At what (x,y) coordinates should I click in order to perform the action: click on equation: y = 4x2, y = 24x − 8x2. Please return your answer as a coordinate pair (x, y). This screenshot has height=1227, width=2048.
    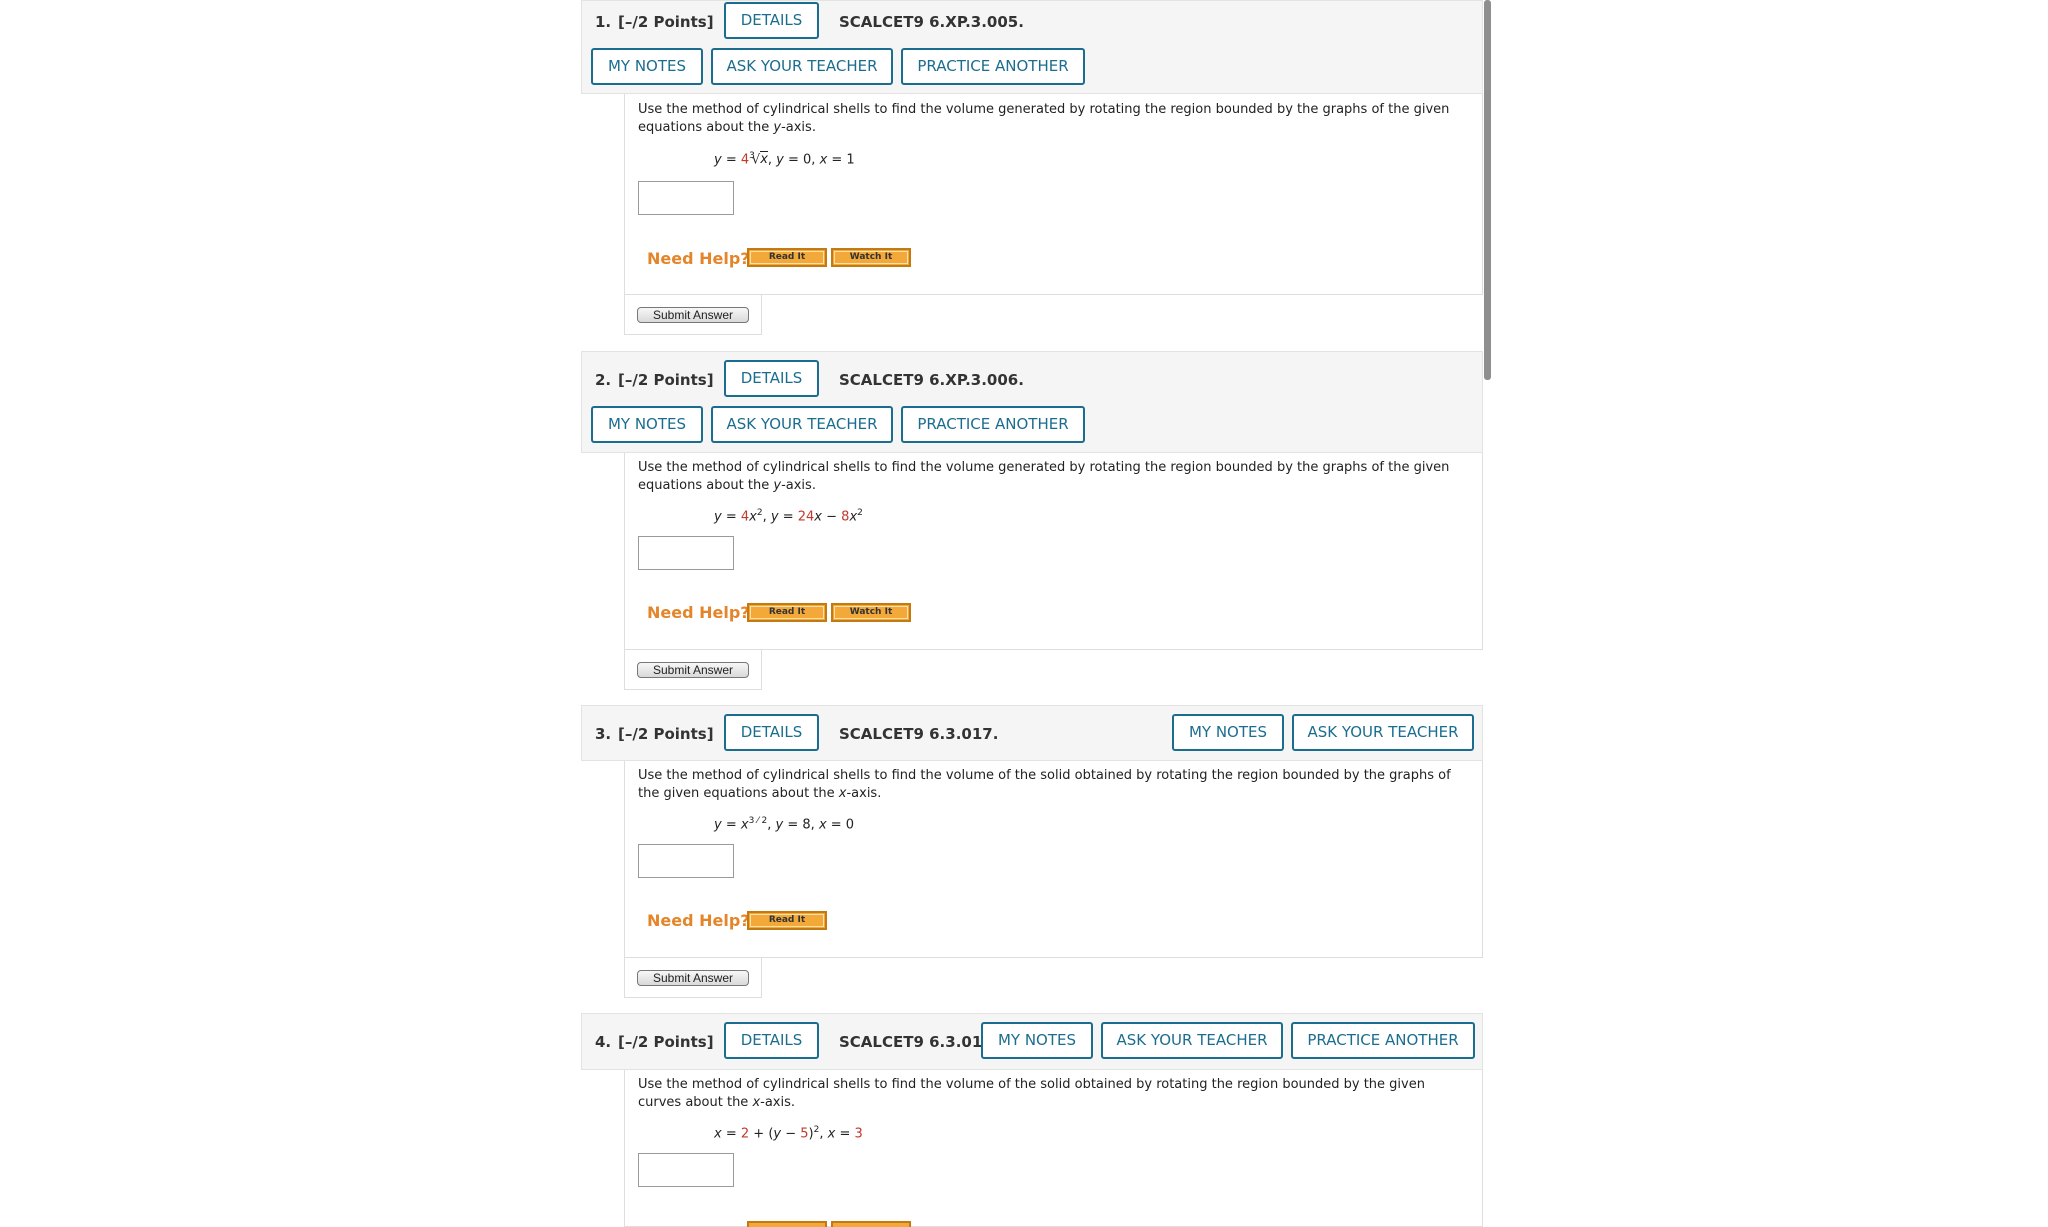
    Looking at the image, I should click on (788, 516).